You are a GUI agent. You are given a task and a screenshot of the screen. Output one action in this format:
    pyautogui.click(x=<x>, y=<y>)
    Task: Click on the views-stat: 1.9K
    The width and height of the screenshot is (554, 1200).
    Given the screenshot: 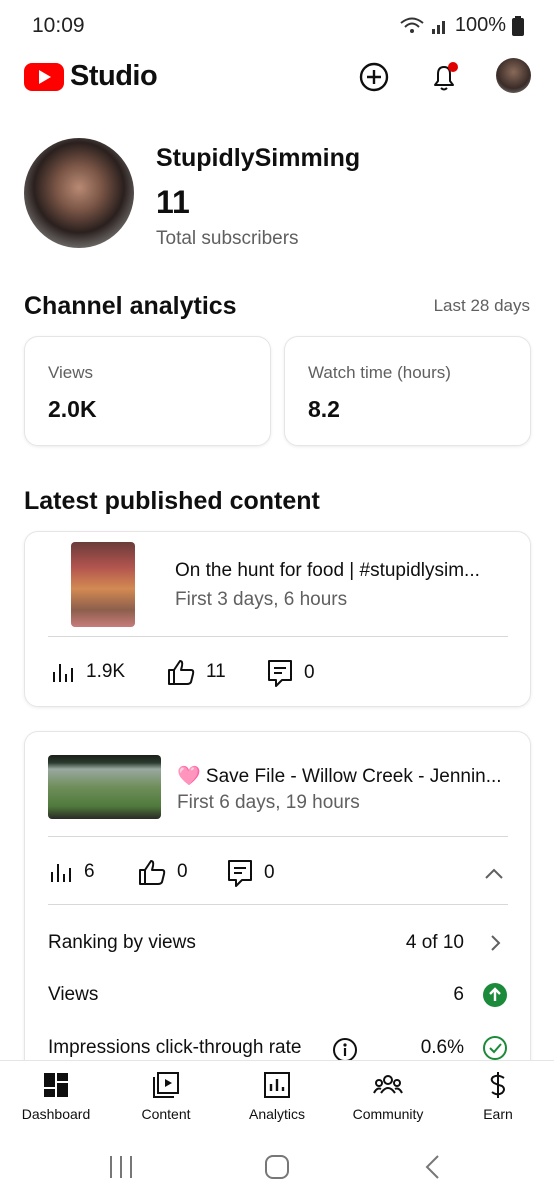 What is the action you would take?
    pyautogui.click(x=87, y=672)
    